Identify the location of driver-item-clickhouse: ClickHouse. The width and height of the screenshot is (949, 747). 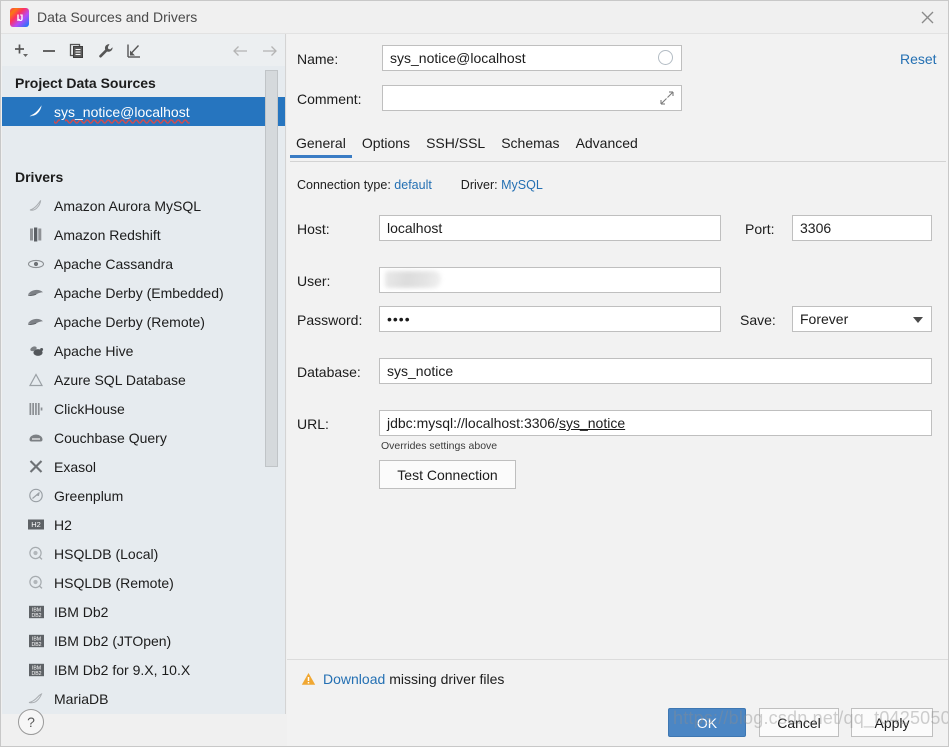
(143, 408).